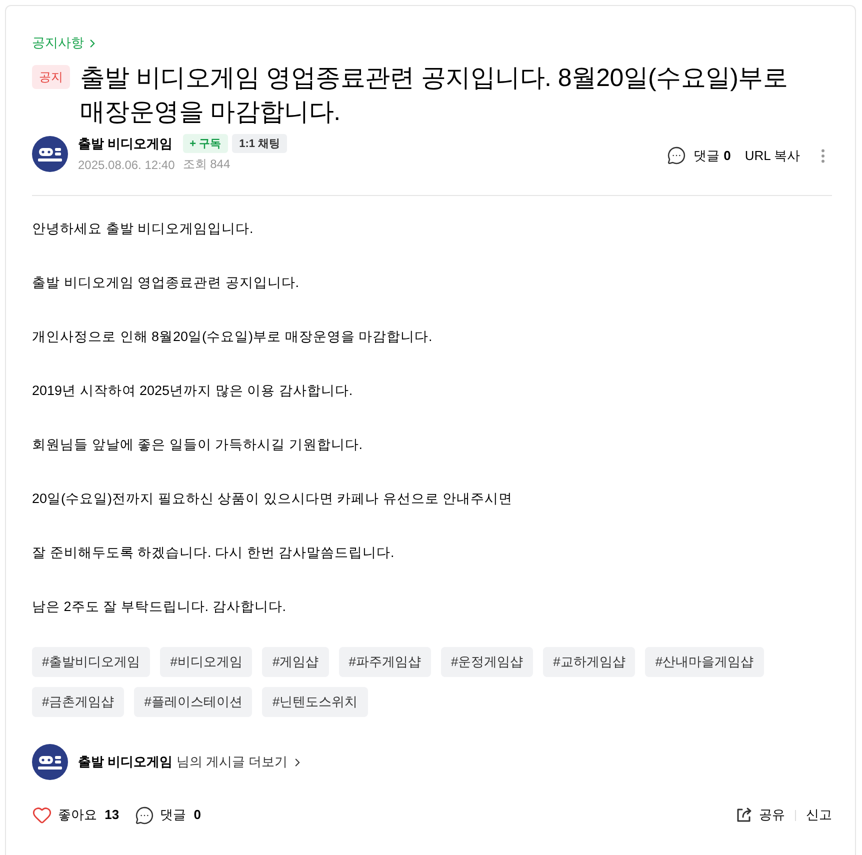 Image resolution: width=862 pixels, height=855 pixels. What do you see at coordinates (198, 445) in the screenshot?
I see `body-paragraph: 회원님들 앞날에 좋은 일들이 가득하시길 기원합니다.` at bounding box center [198, 445].